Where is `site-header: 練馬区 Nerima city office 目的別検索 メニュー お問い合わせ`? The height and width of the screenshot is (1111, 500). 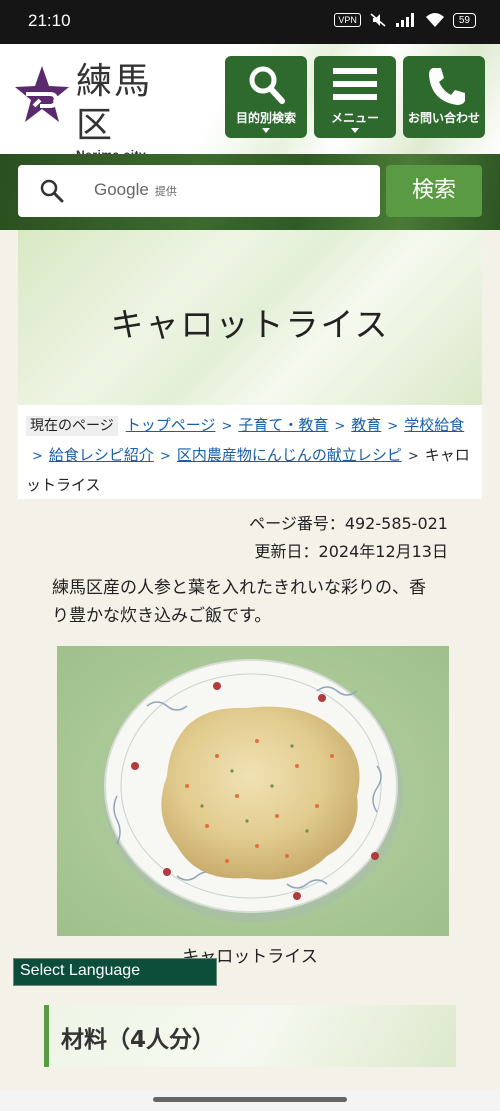 site-header: 練馬区 Nerima city office 目的別検索 メニュー お問い合わせ is located at coordinates (250, 110).